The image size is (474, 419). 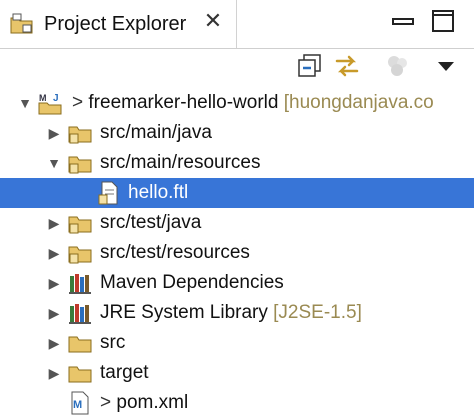 I want to click on tree-item-decoration: [J2SE-1.5], so click(x=317, y=312).